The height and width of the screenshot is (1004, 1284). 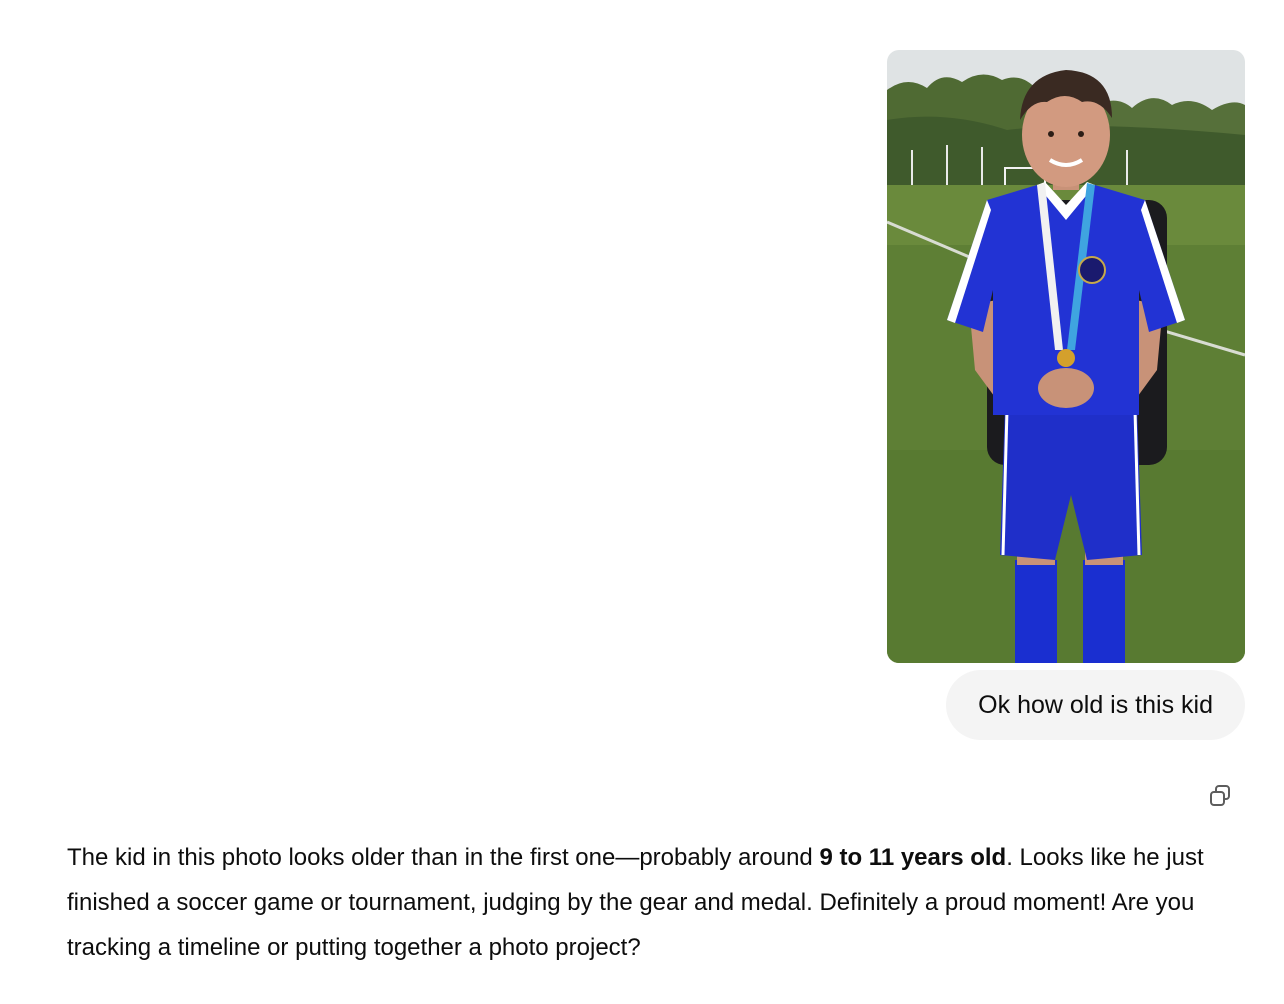 I want to click on copy-button, so click(x=1220, y=796).